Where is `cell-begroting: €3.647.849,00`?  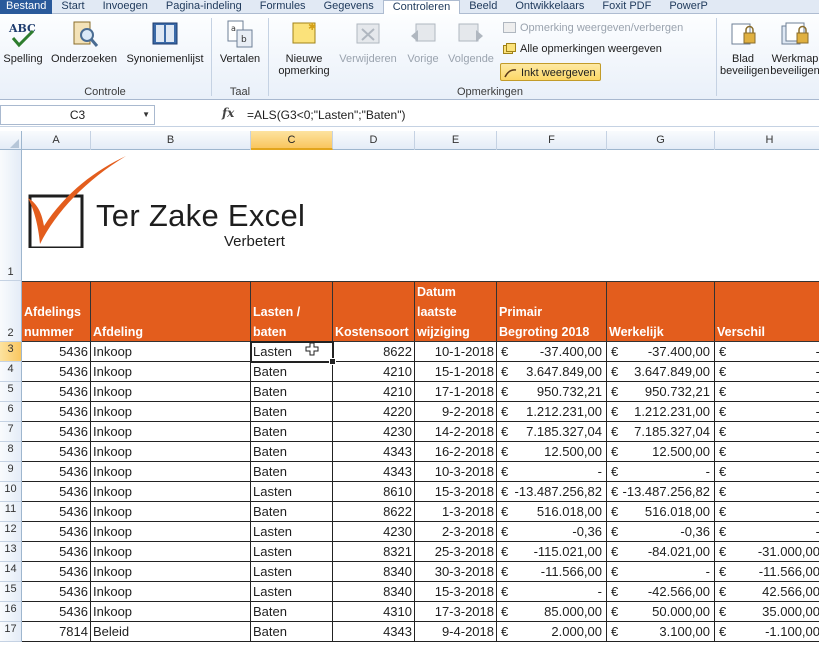
cell-begroting: €3.647.849,00 is located at coordinates (552, 371).